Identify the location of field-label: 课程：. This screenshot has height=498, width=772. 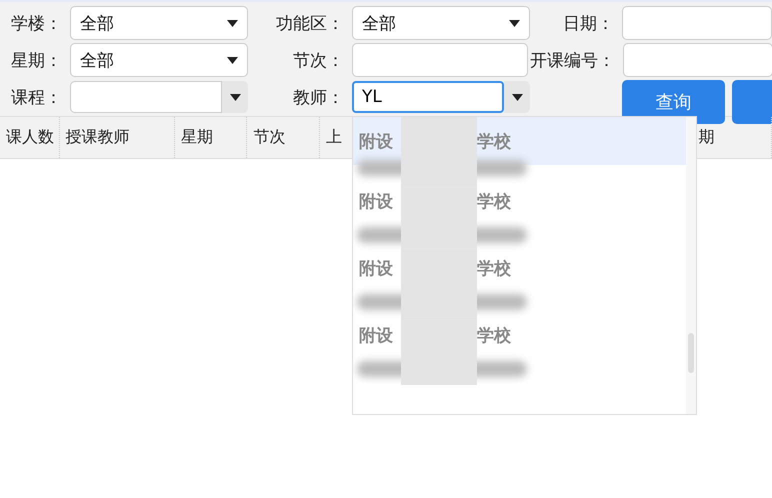
(36, 97).